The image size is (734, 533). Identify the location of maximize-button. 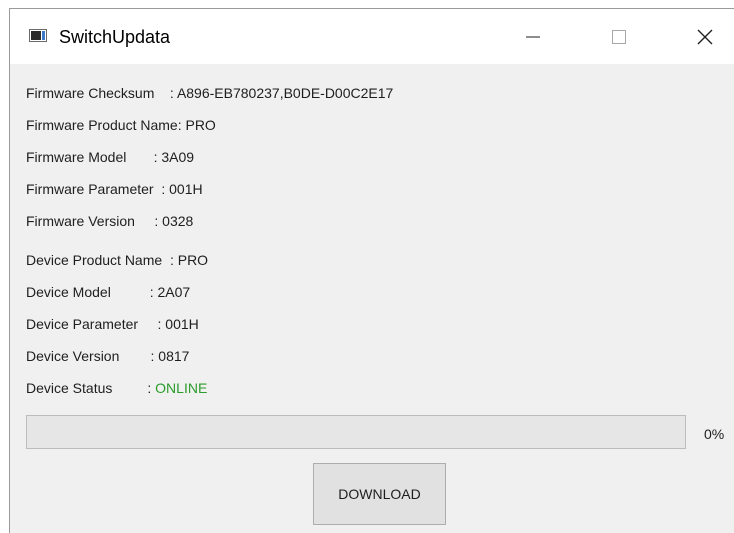
(619, 36).